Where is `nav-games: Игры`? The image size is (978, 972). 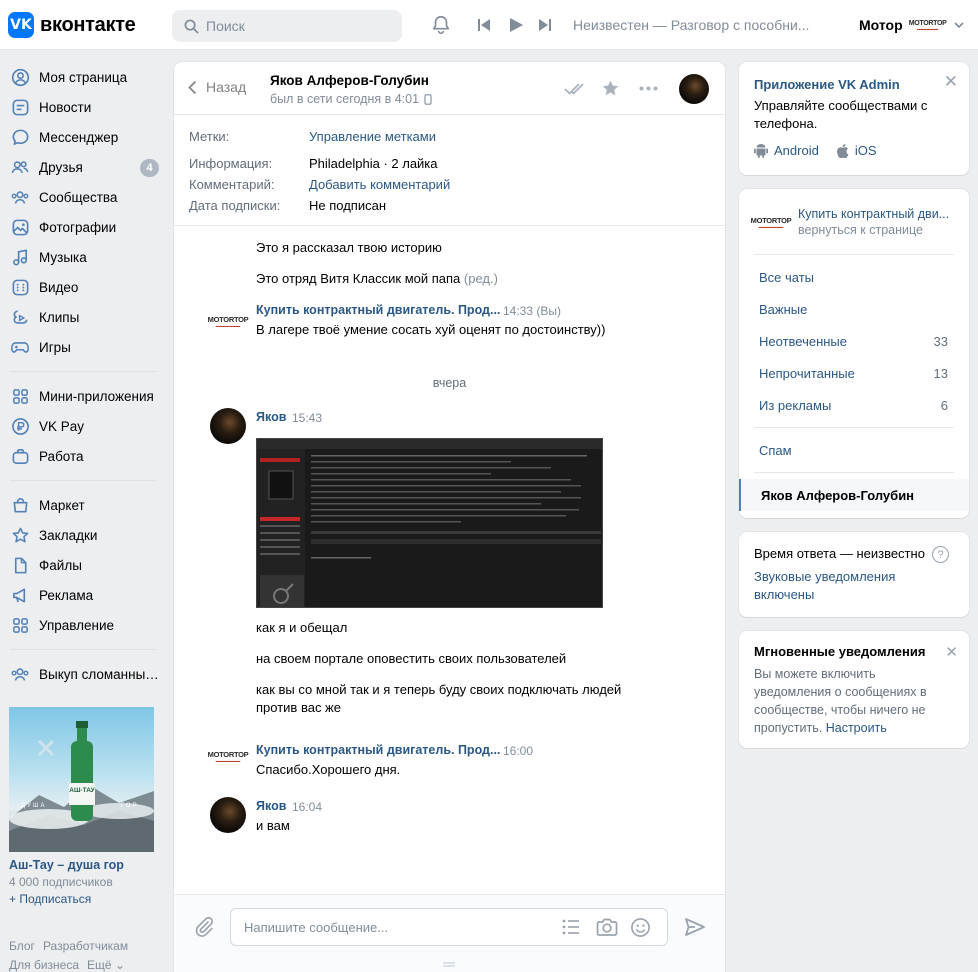 nav-games: Игры is located at coordinates (83, 347).